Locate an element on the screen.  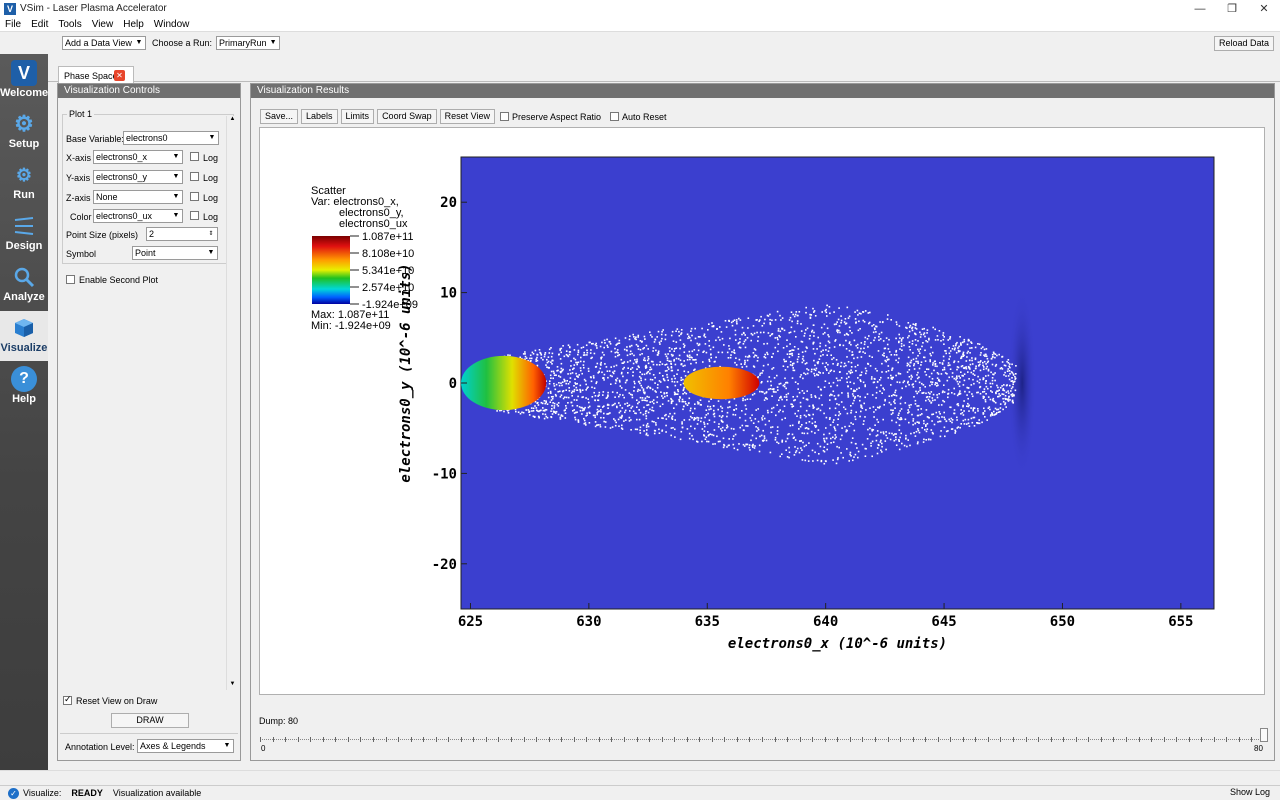
y-log-checkbox is located at coordinates (194, 176).